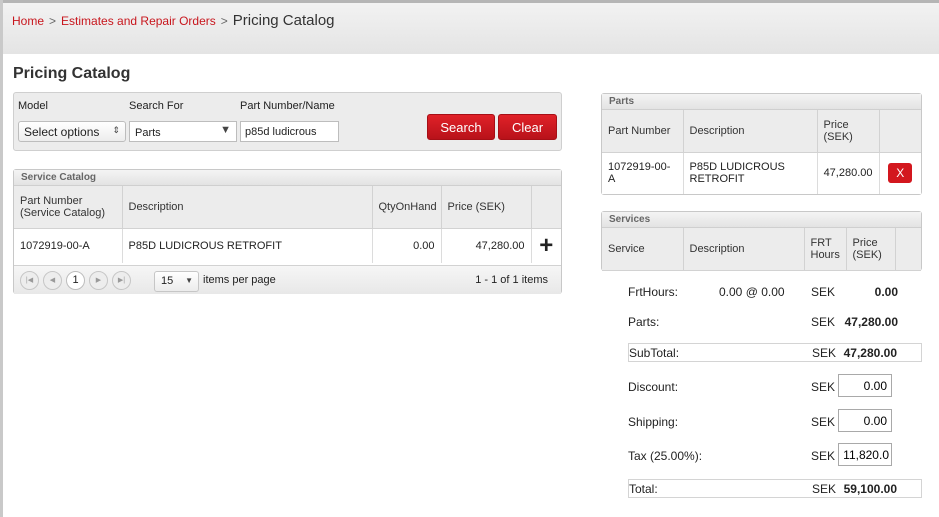  What do you see at coordinates (775, 420) in the screenshot?
I see `totals-shipping-row: Shipping: SEK` at bounding box center [775, 420].